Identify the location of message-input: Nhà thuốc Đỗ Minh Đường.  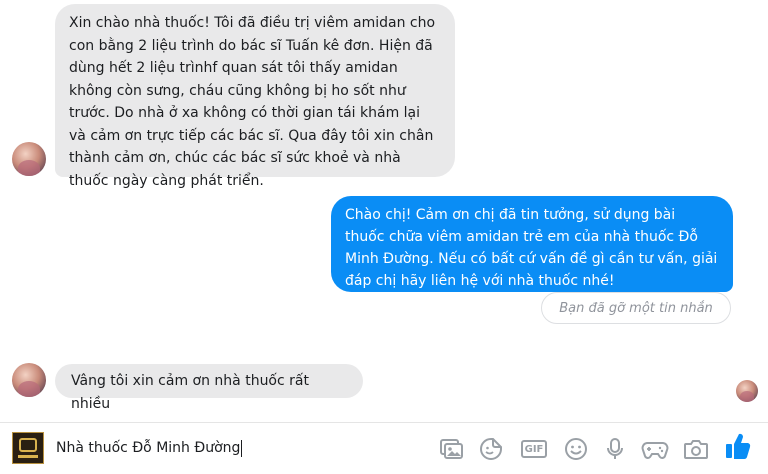
(241, 448).